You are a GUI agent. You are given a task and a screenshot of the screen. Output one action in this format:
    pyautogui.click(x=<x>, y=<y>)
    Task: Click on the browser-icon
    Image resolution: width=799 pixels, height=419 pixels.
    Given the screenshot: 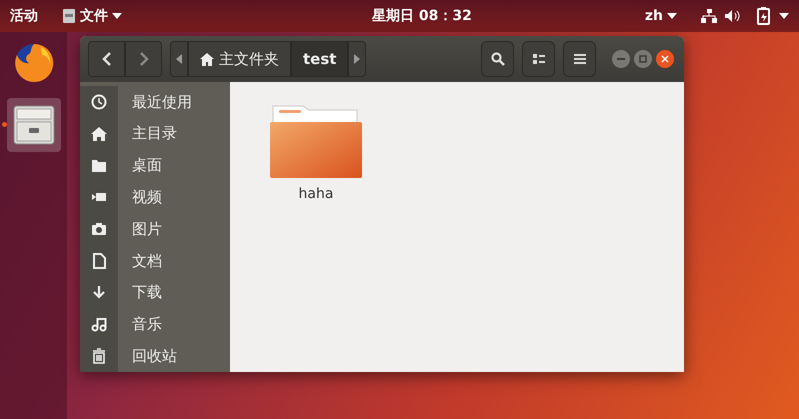 What is the action you would take?
    pyautogui.click(x=33, y=63)
    